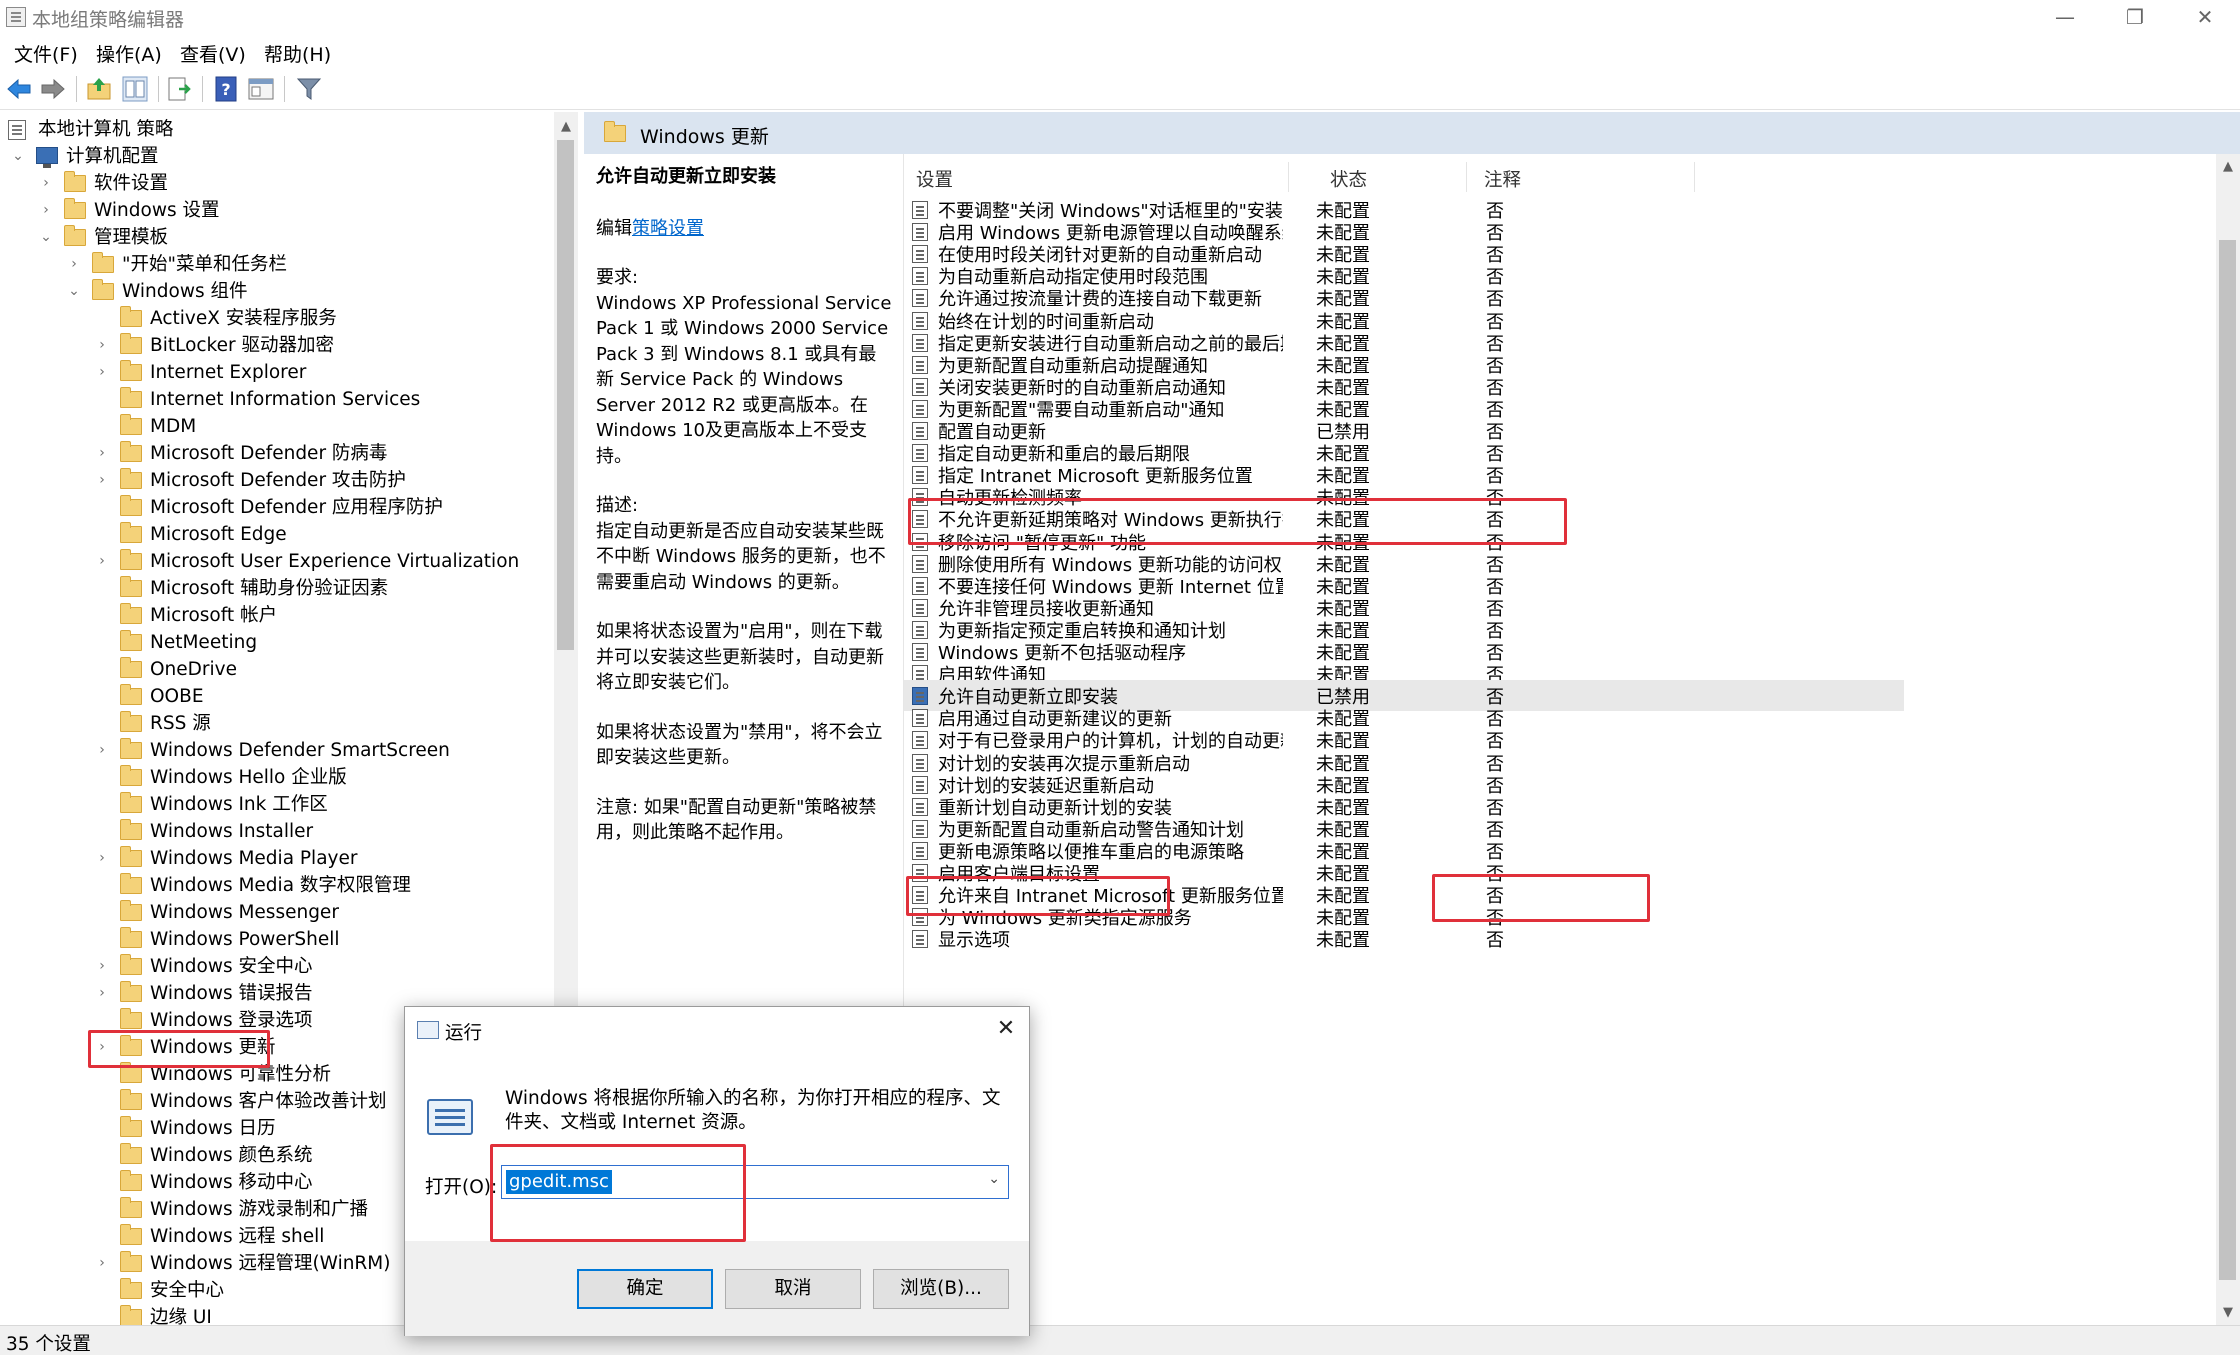  Describe the element at coordinates (129, 53) in the screenshot. I see `menu-action: 操作(A)` at that location.